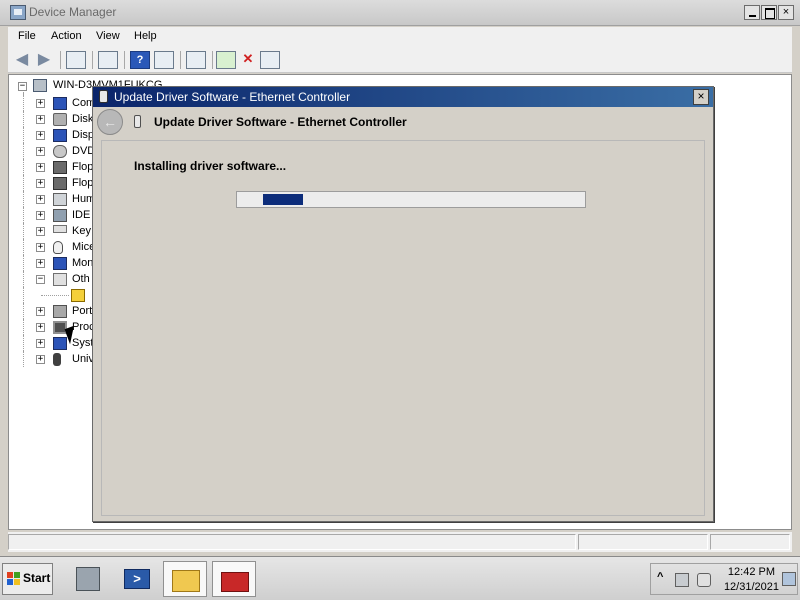 This screenshot has width=800, height=600. What do you see at coordinates (44, 60) in the screenshot?
I see `forward-icon: ▶` at bounding box center [44, 60].